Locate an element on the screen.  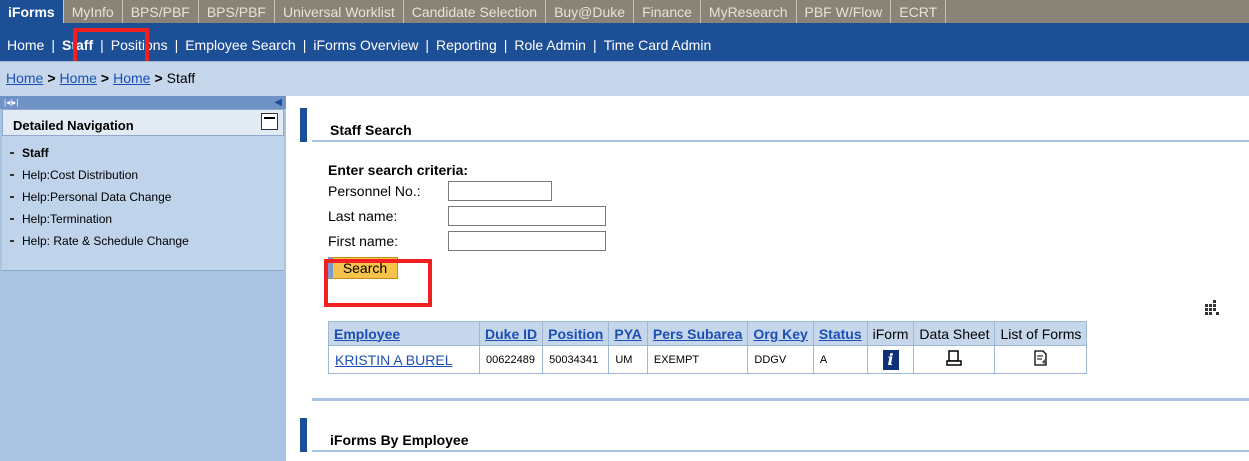
panel-collapse-bar: |◂|▸| ◀ is located at coordinates (143, 102).